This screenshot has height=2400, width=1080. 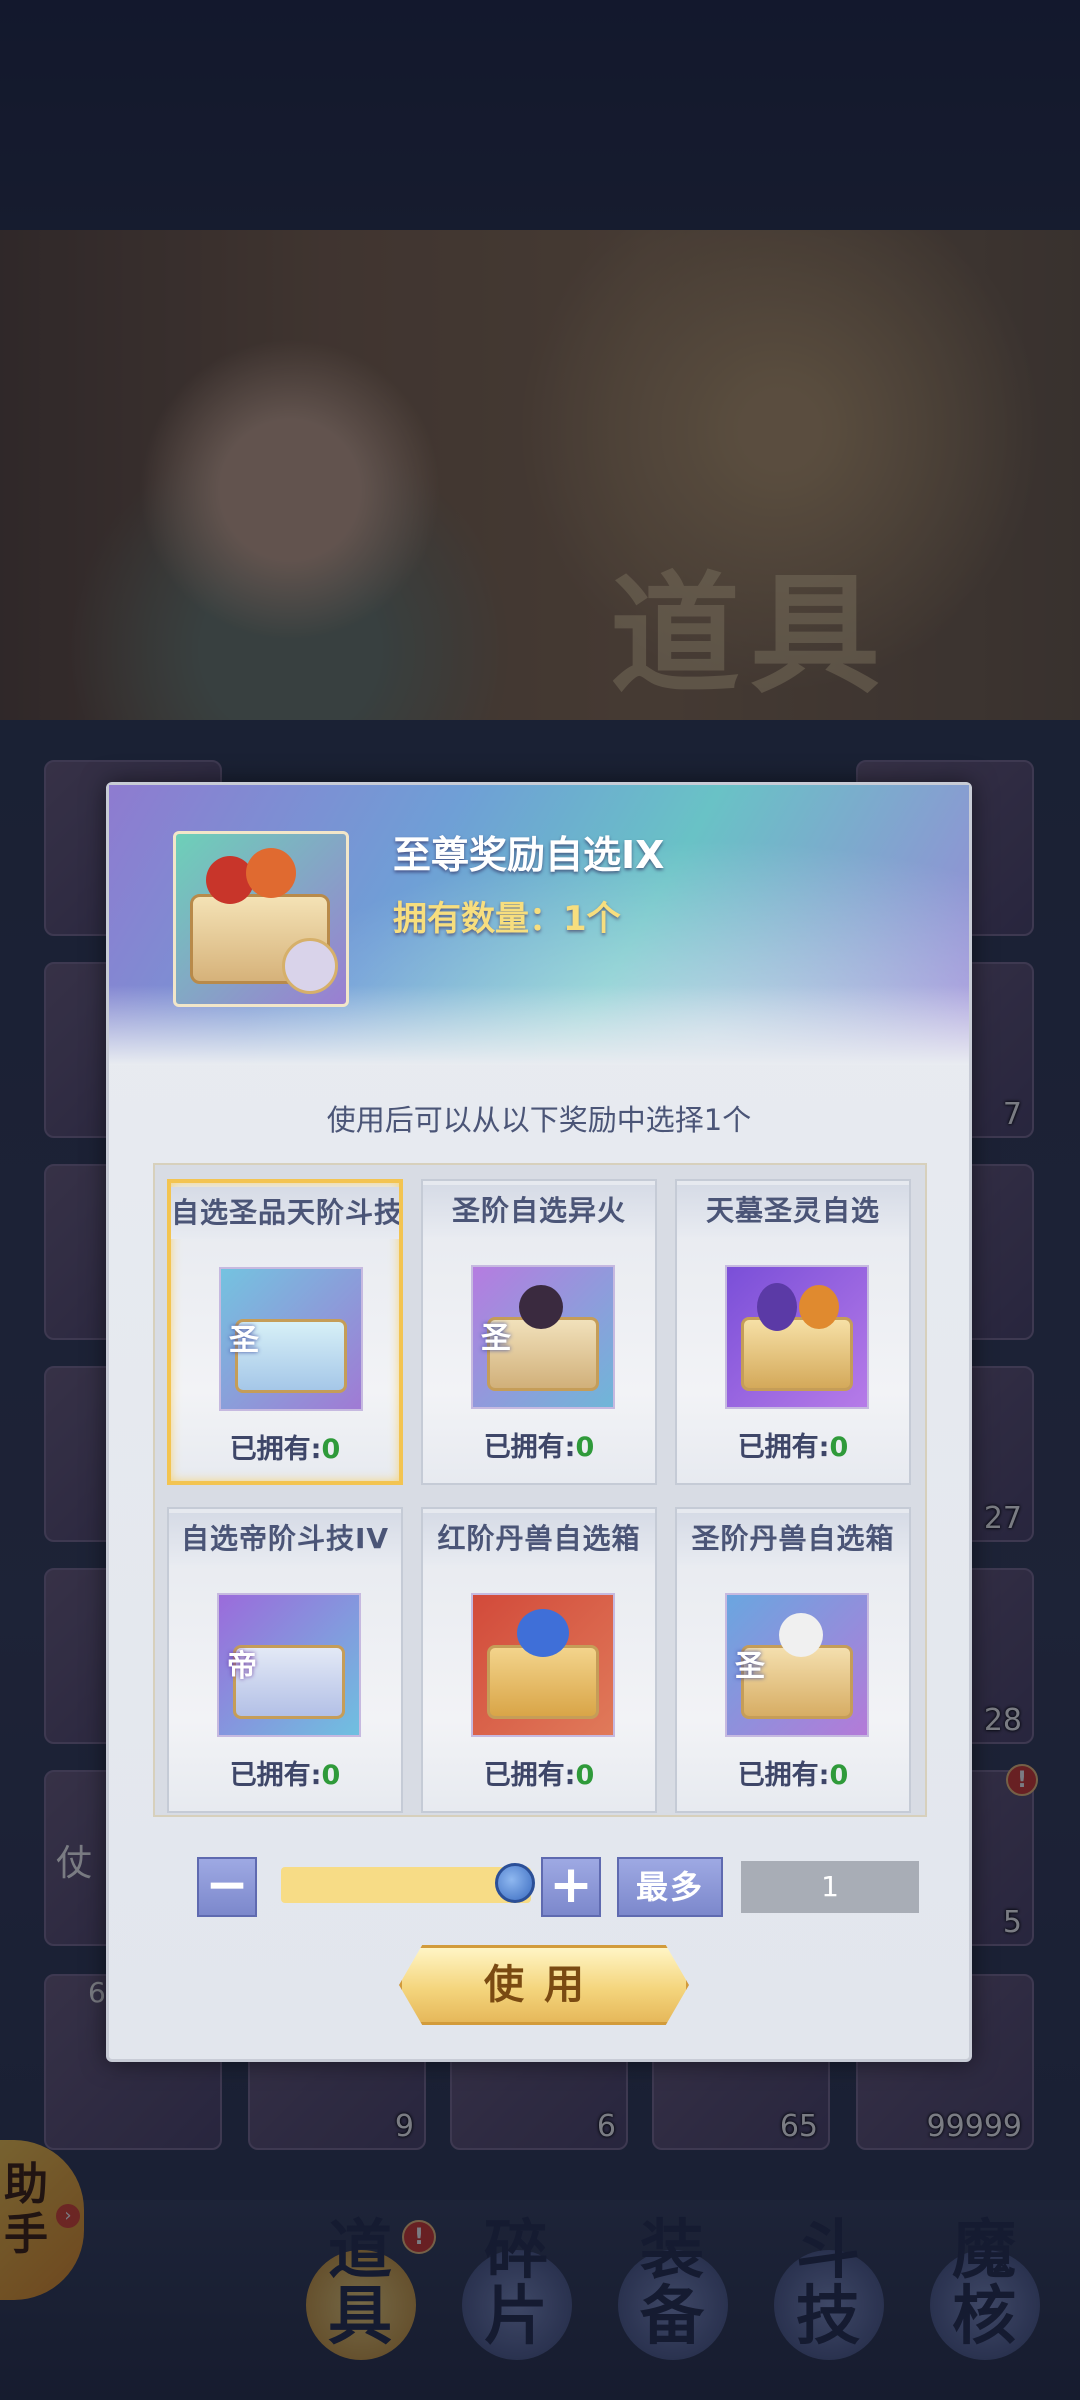 I want to click on holy-beast-chest-icon: 圣, so click(x=797, y=1665).